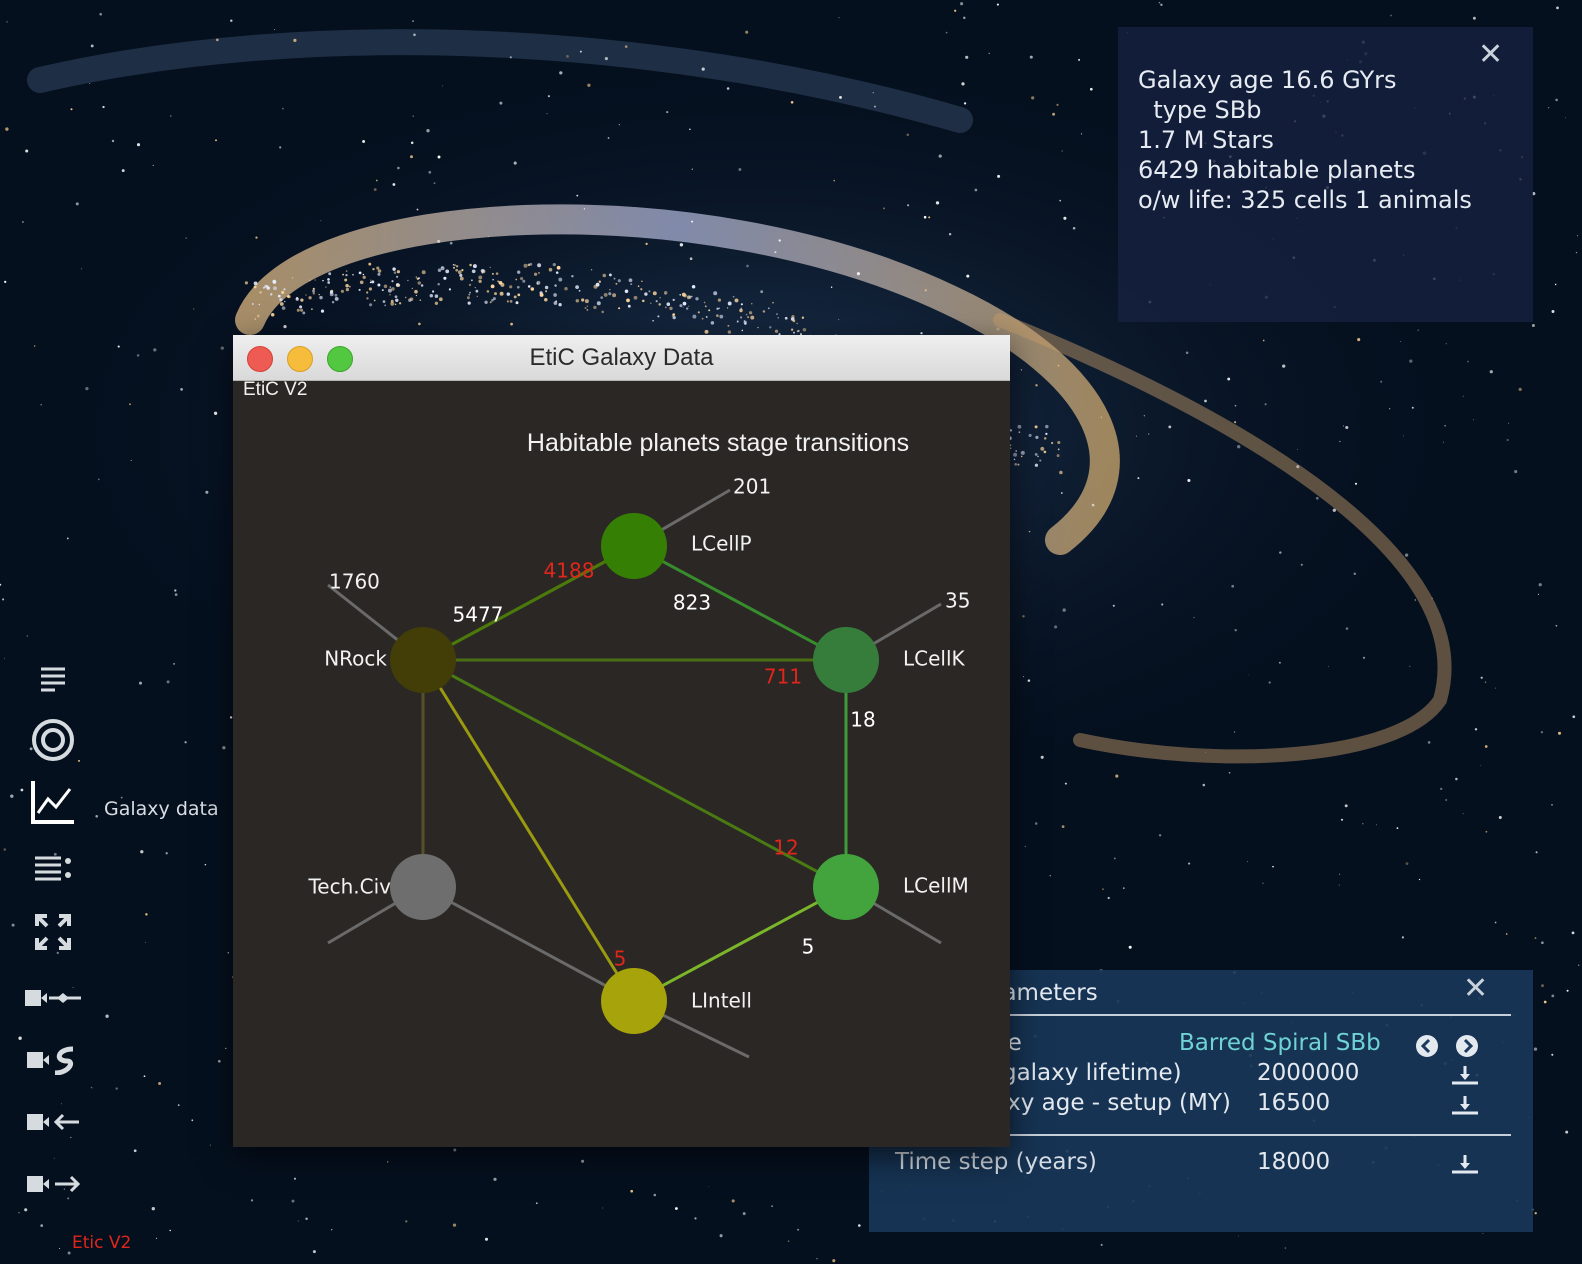  What do you see at coordinates (1467, 1046) in the screenshot?
I see `chevron-right-icon` at bounding box center [1467, 1046].